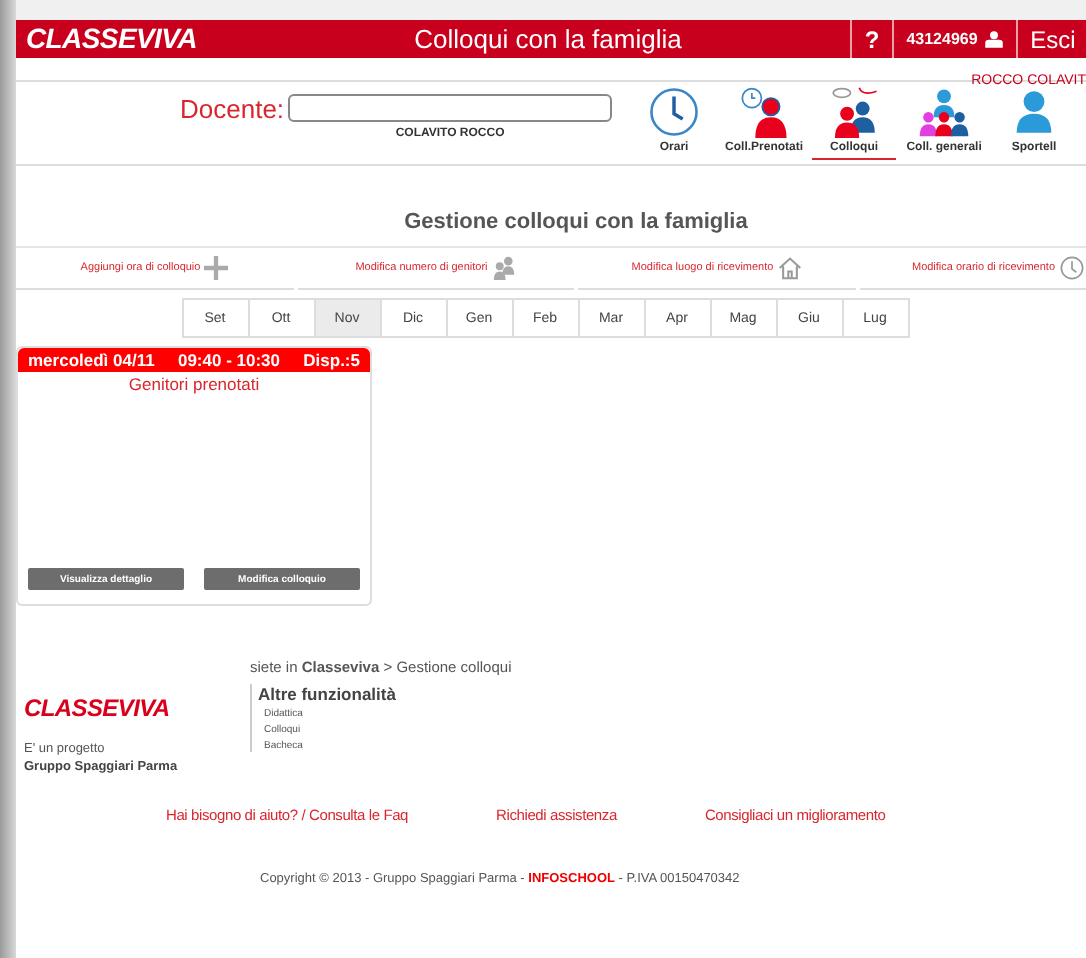 Image resolution: width=1086 pixels, height=958 pixels. What do you see at coordinates (764, 112) in the screenshot?
I see `person-clock-icon` at bounding box center [764, 112].